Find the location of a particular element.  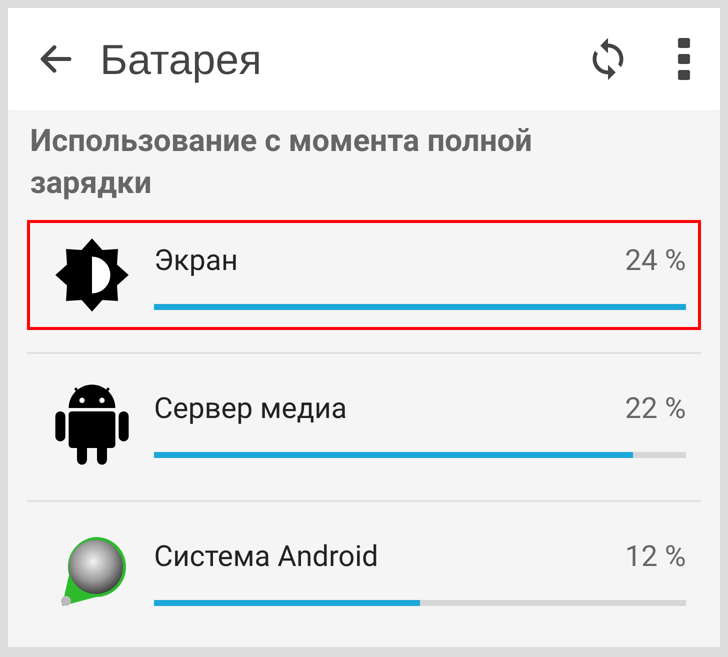

app-name: Система Android is located at coordinates (266, 557).